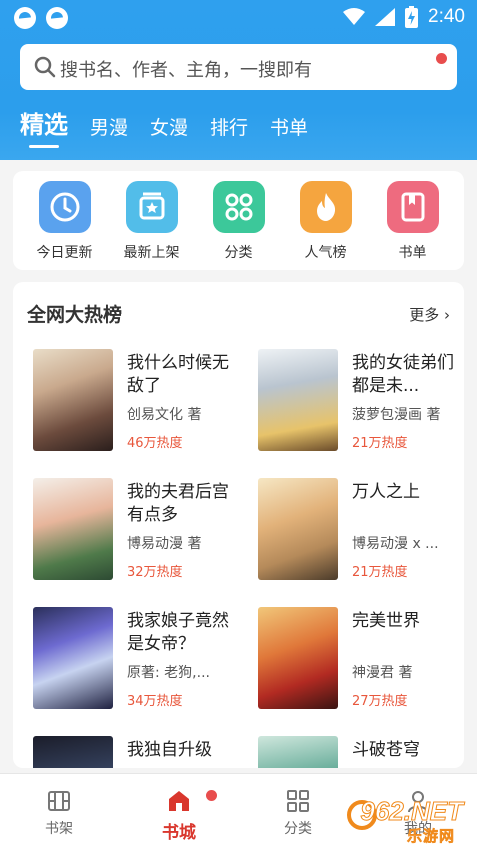 The height and width of the screenshot is (849, 477). What do you see at coordinates (361, 530) in the screenshot?
I see `comic-card: 万人之上 博易动漫 x ... 21万热度` at bounding box center [361, 530].